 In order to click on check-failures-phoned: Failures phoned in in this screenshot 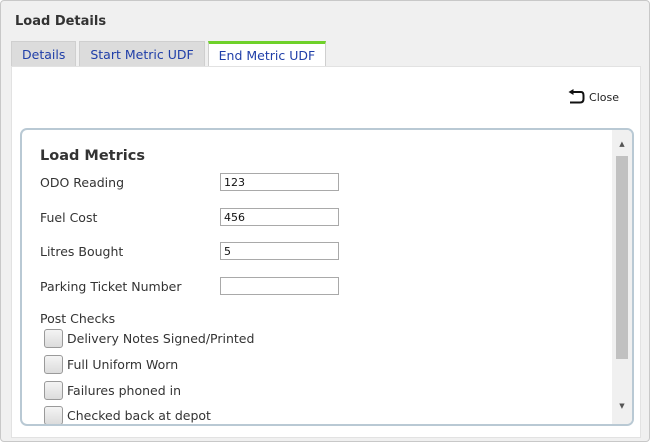, I will do `click(112, 390)`.